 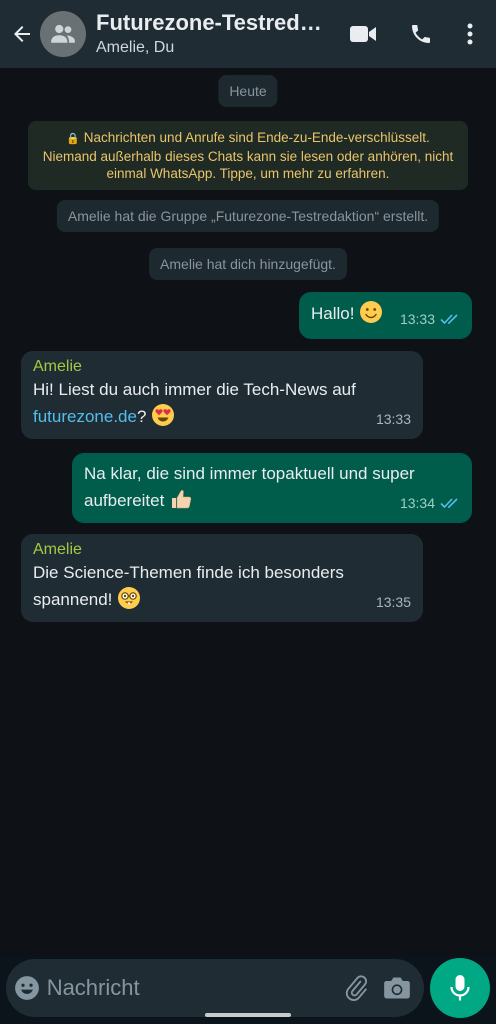 I want to click on message-time: 13:35, so click(x=393, y=602).